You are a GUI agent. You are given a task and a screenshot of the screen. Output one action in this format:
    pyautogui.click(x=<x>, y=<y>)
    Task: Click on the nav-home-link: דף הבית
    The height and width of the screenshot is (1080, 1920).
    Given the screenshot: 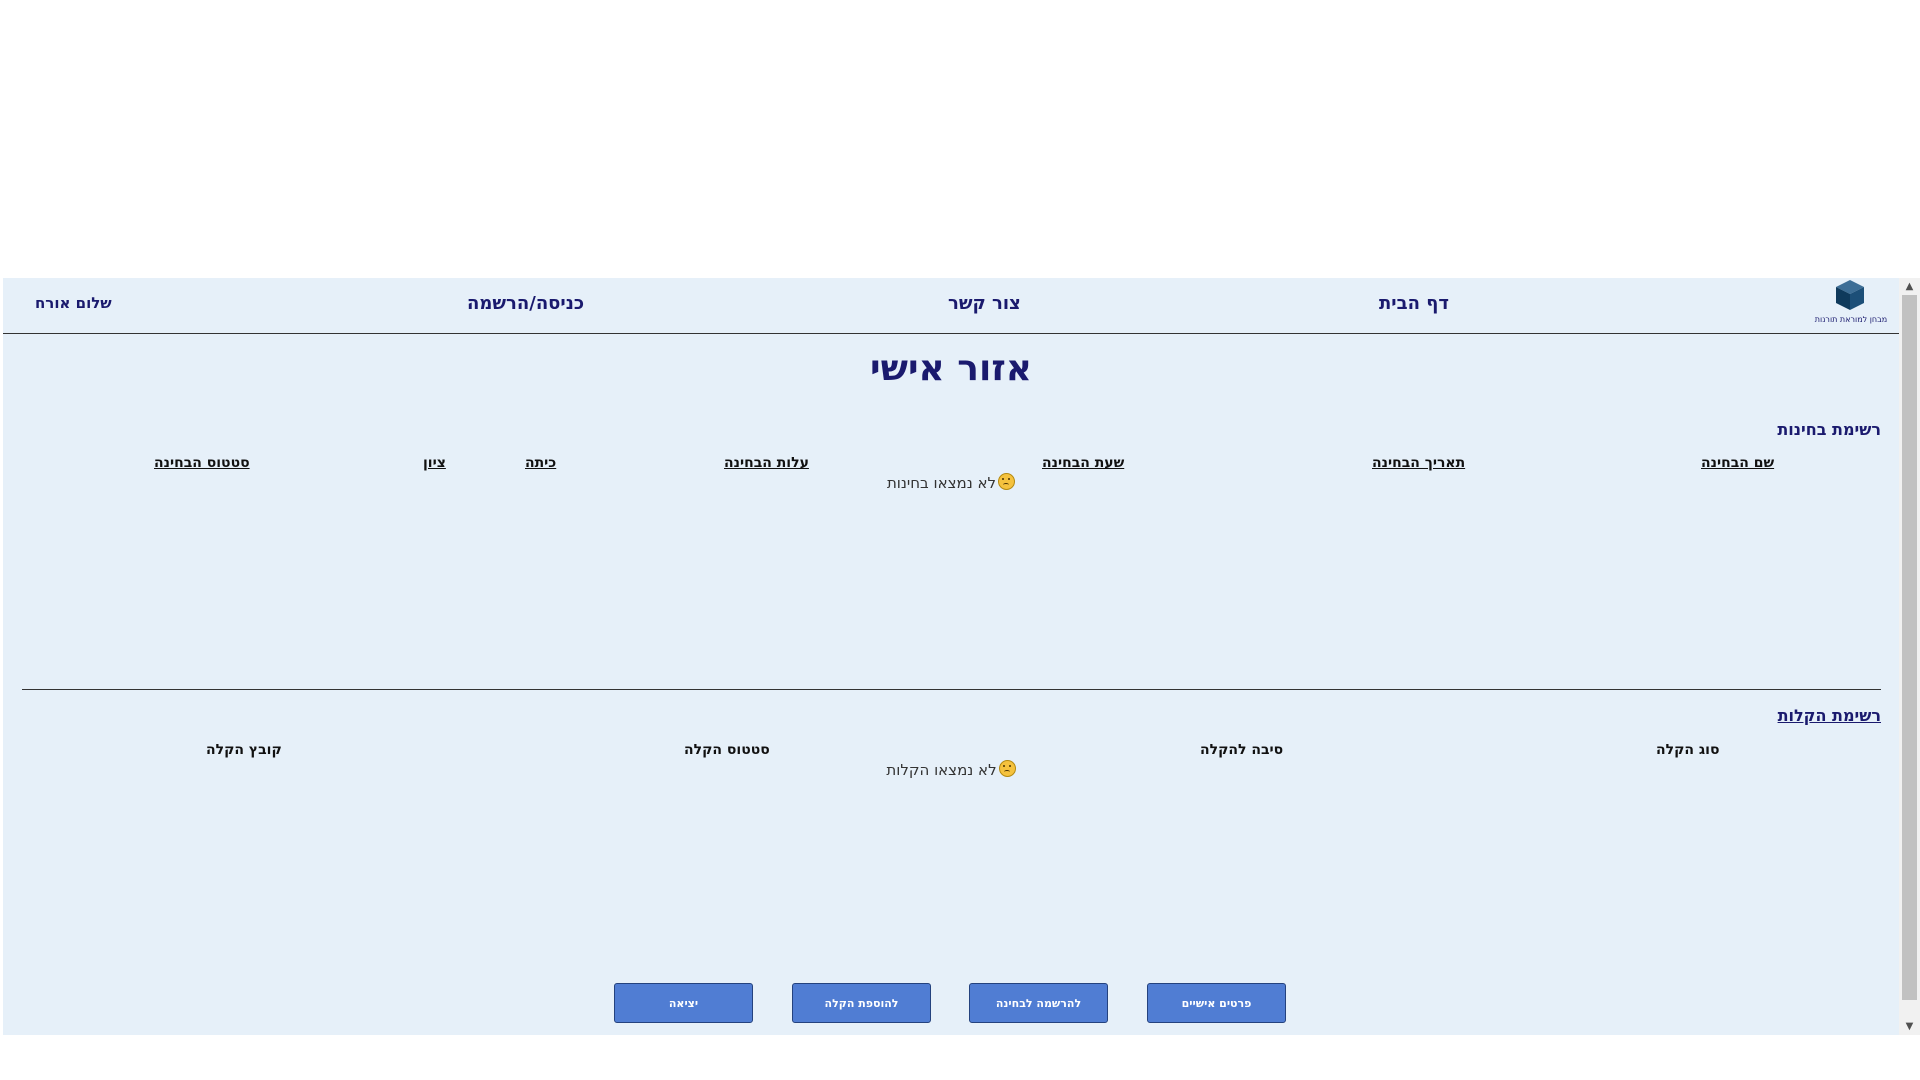 What is the action you would take?
    pyautogui.click(x=1414, y=303)
    